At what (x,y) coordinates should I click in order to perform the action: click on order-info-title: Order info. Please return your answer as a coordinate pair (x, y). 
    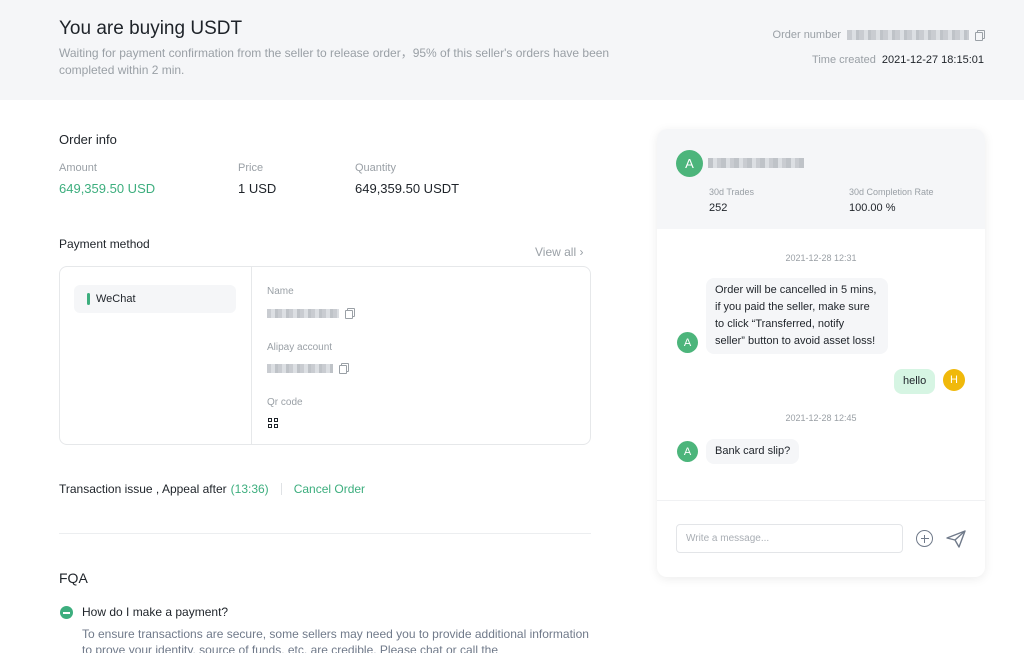
    Looking at the image, I should click on (88, 139).